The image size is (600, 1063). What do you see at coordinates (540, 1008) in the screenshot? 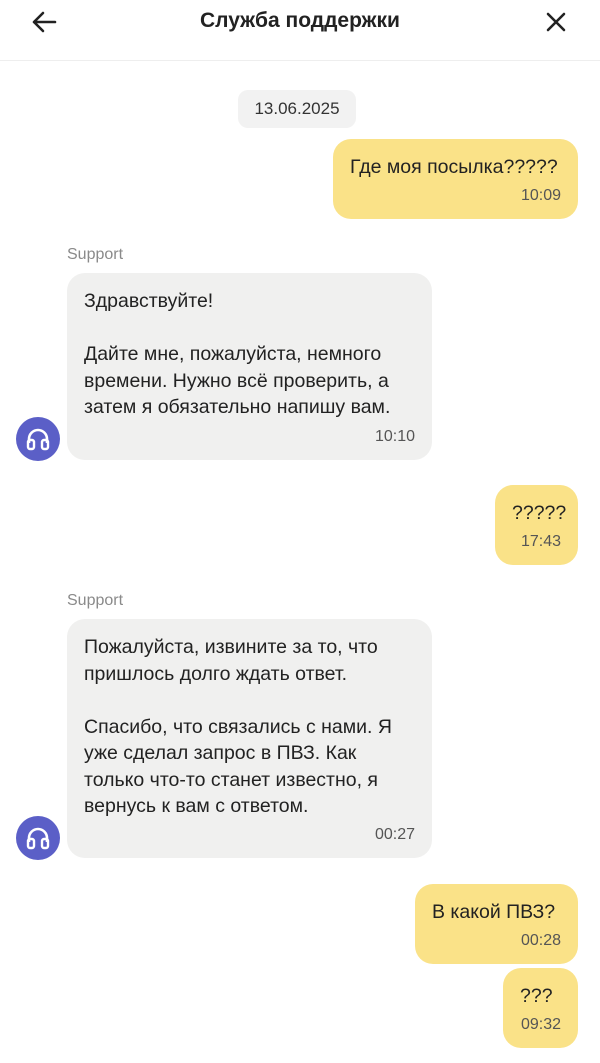
I see `user-message-bubble: ??? 09:32` at bounding box center [540, 1008].